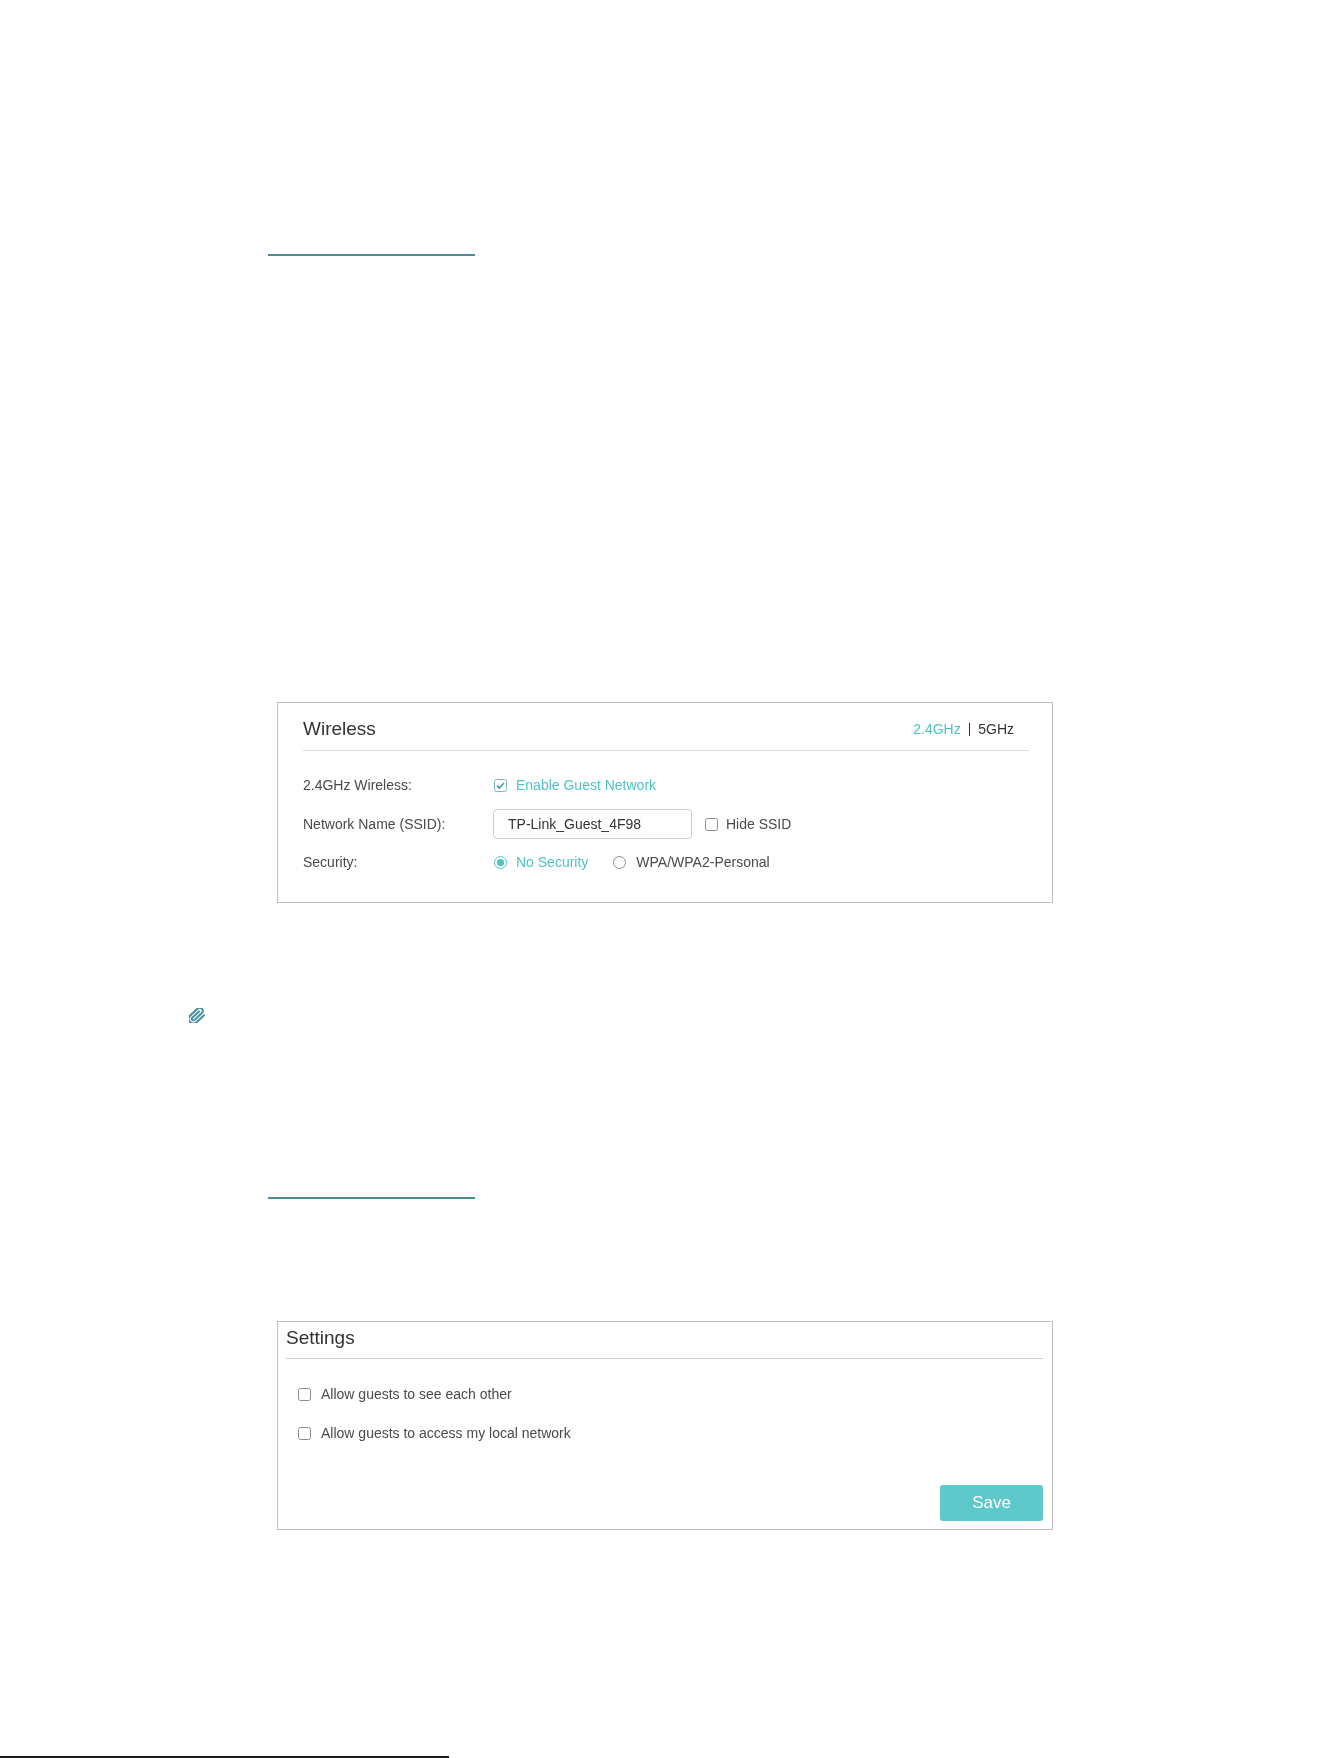  Describe the element at coordinates (339, 729) in the screenshot. I see `panel-title: Wireless` at that location.